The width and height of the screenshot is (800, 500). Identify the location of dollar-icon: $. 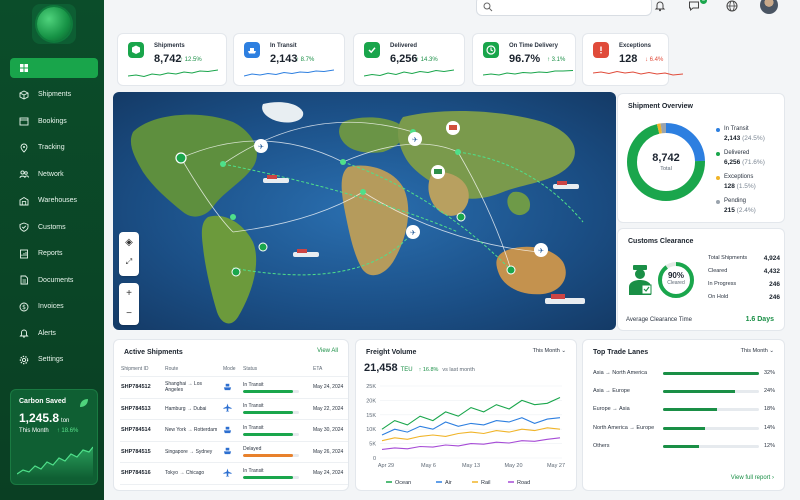
(24, 307).